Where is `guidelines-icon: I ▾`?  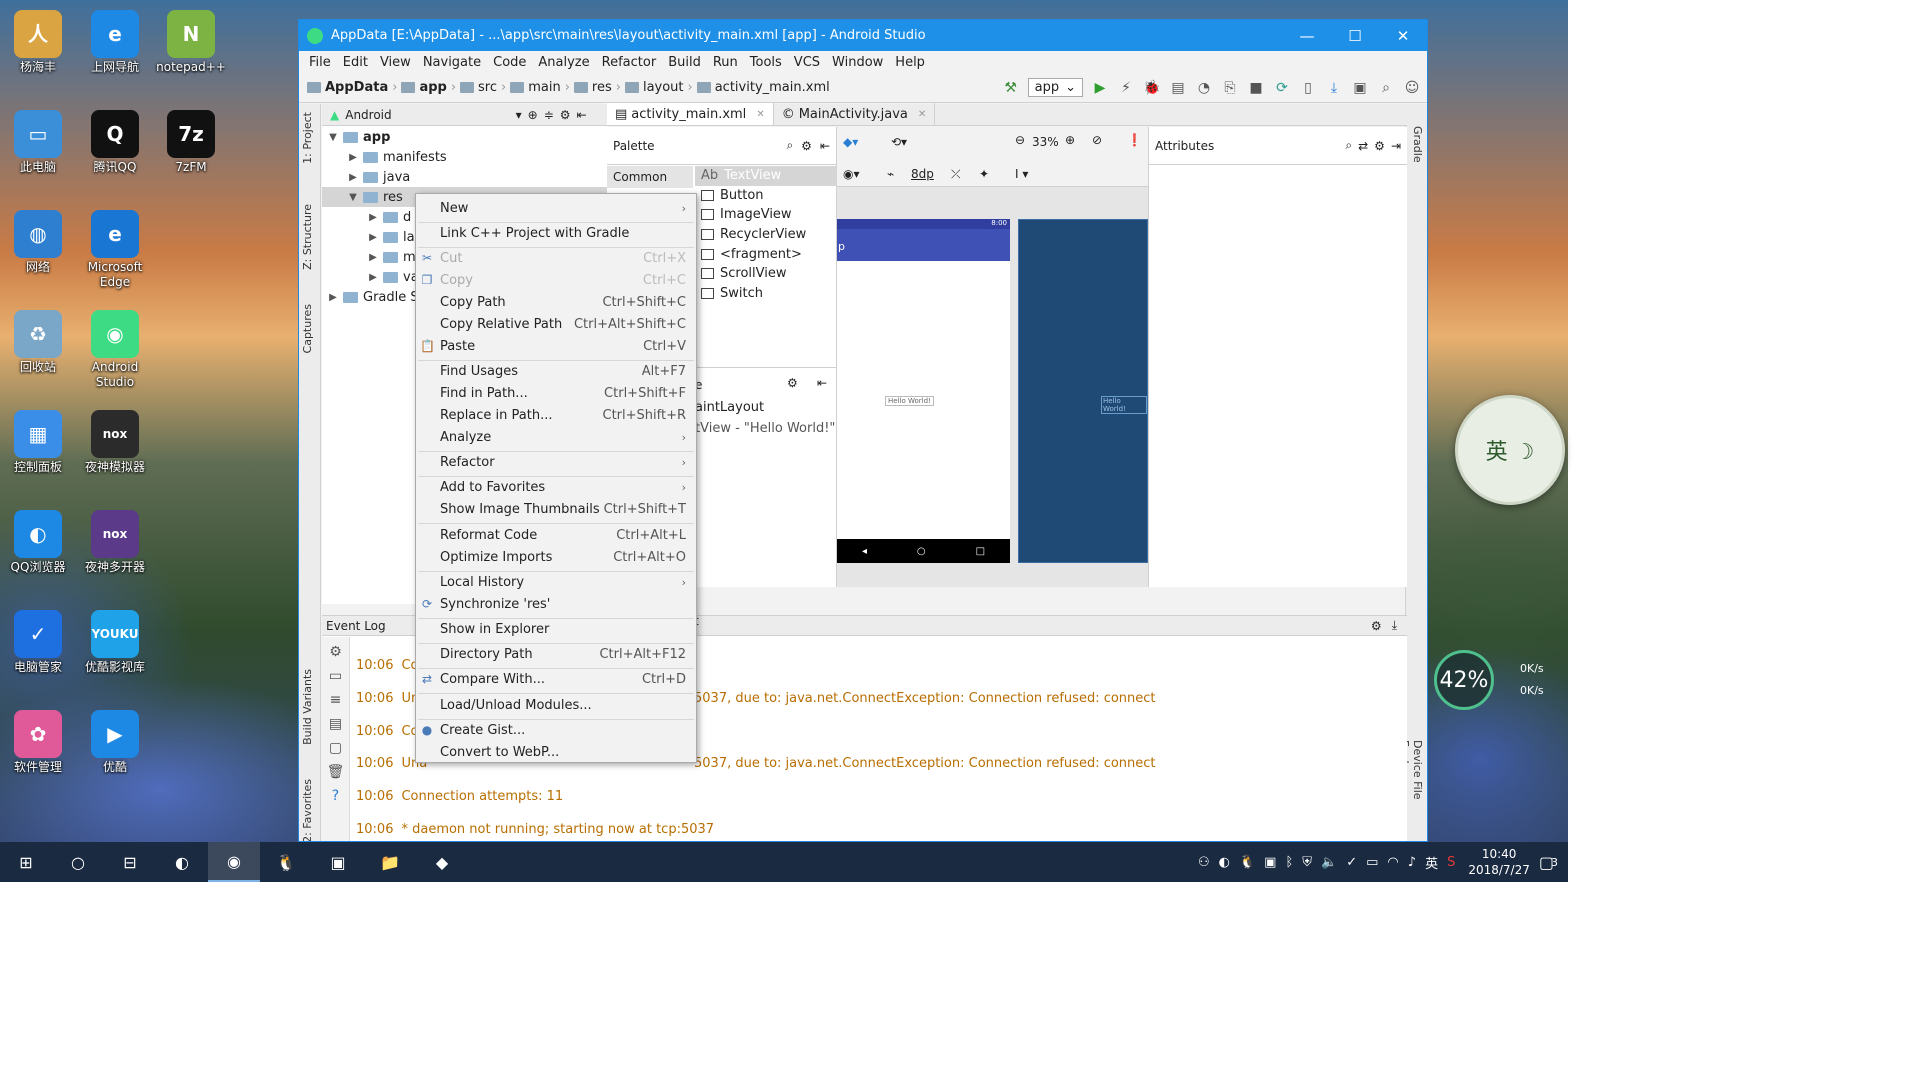
guidelines-icon: I ▾ is located at coordinates (1021, 174).